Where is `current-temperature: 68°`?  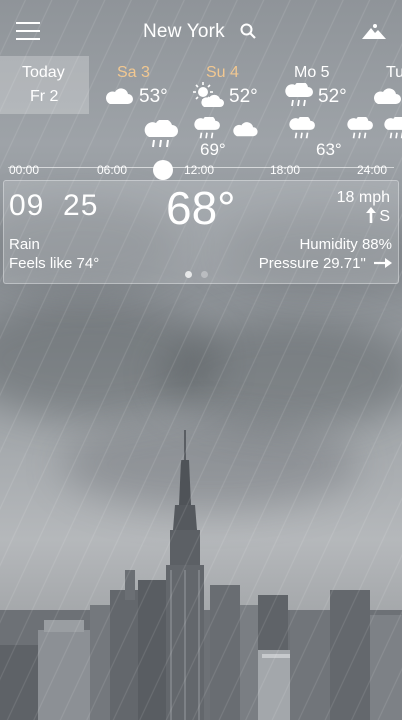
current-temperature: 68° is located at coordinates (201, 208).